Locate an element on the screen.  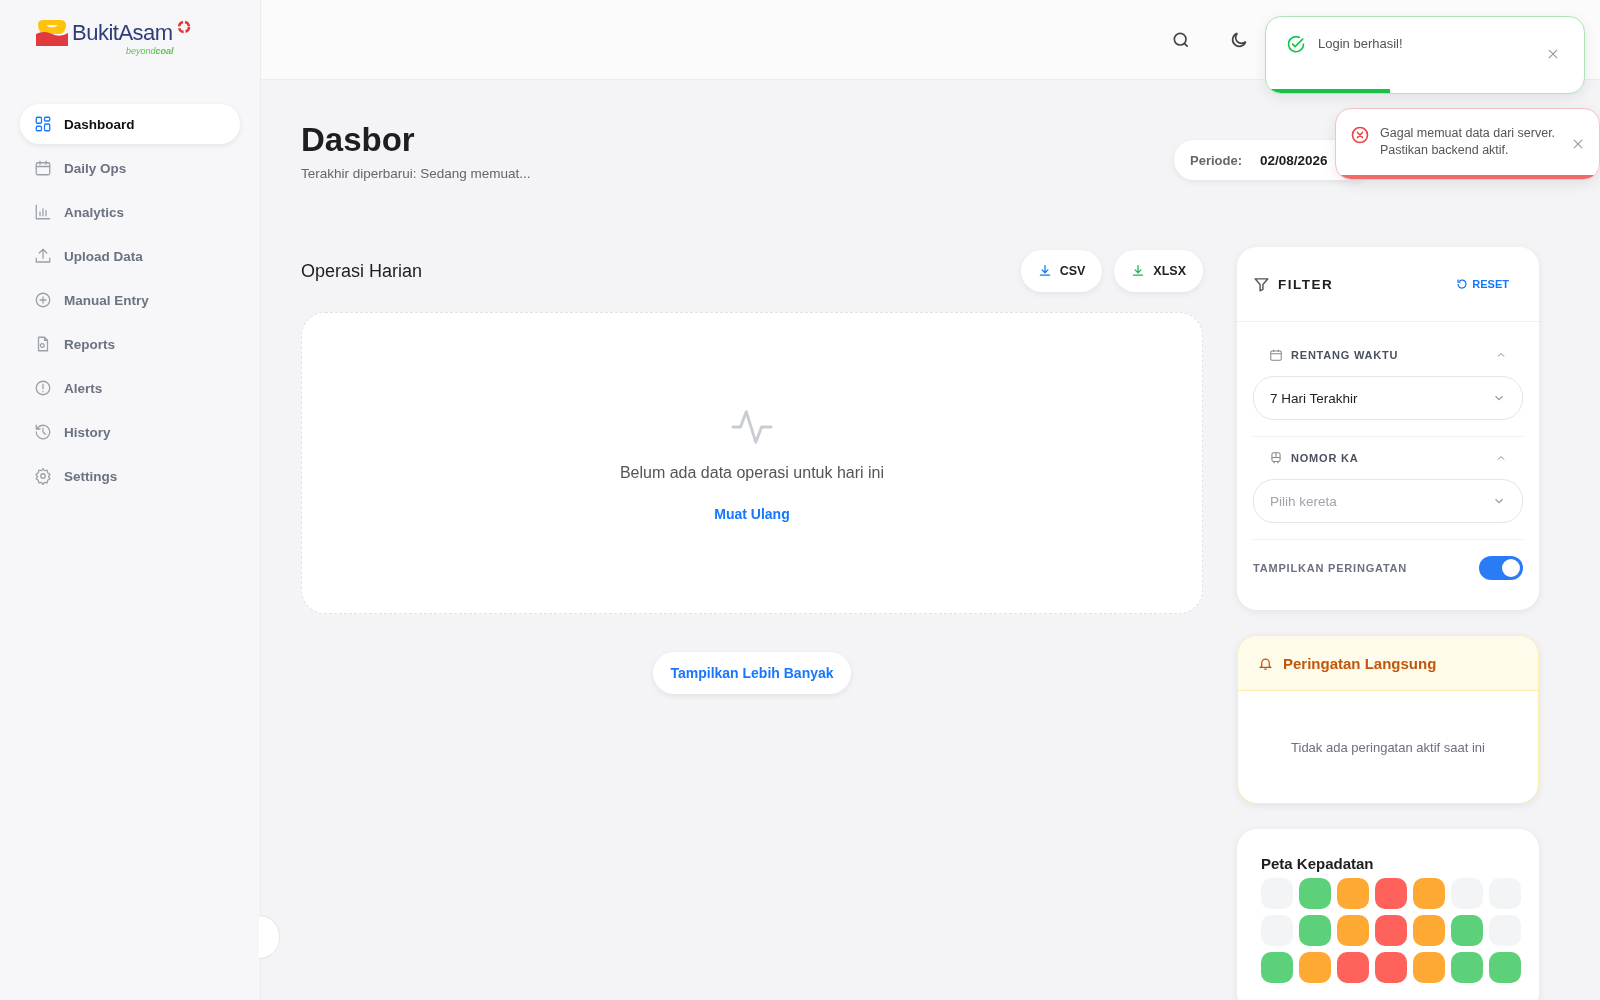
x-circle-icon is located at coordinates (1360, 135).